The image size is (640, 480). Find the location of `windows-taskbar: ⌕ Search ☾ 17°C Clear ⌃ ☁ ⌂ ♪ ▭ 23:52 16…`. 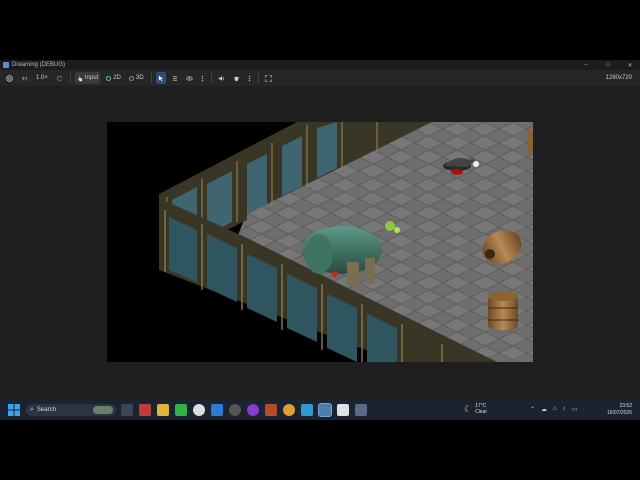

windows-taskbar: ⌕ Search ☾ 17°C Clear ⌃ ☁ ⌂ ♪ ▭ 23:52 16… is located at coordinates (320, 410).